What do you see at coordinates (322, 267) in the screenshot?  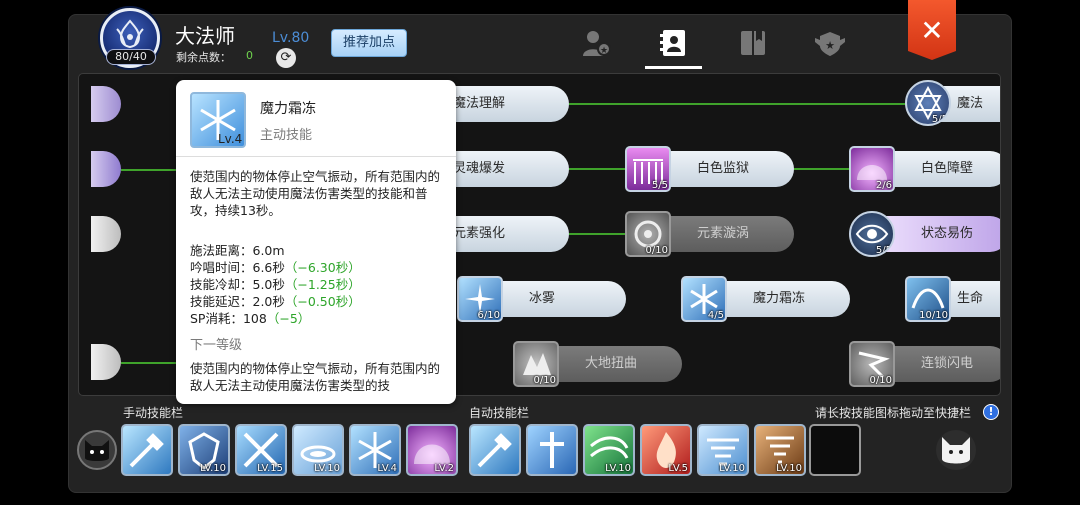 I see `stat-bonus: （−6.30秒）` at bounding box center [322, 267].